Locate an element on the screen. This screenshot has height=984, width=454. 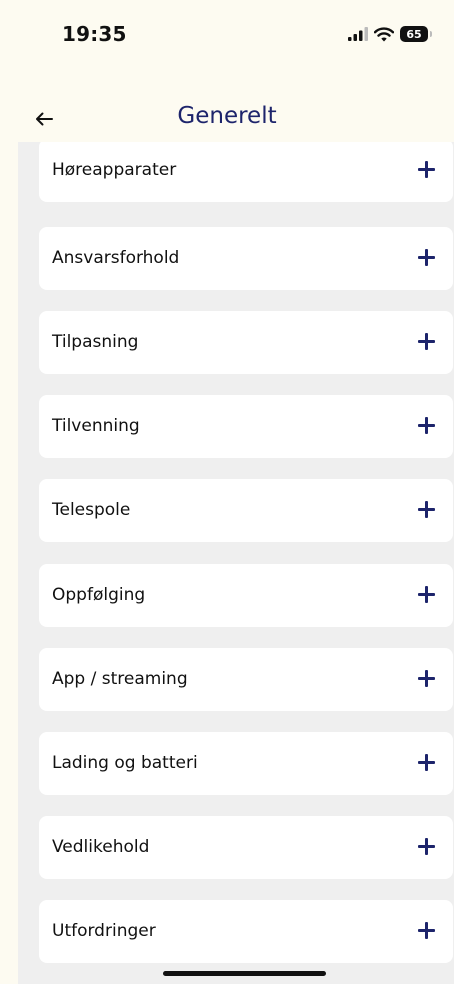
accordion-item-app-streaming: App / streaming is located at coordinates (246, 679).